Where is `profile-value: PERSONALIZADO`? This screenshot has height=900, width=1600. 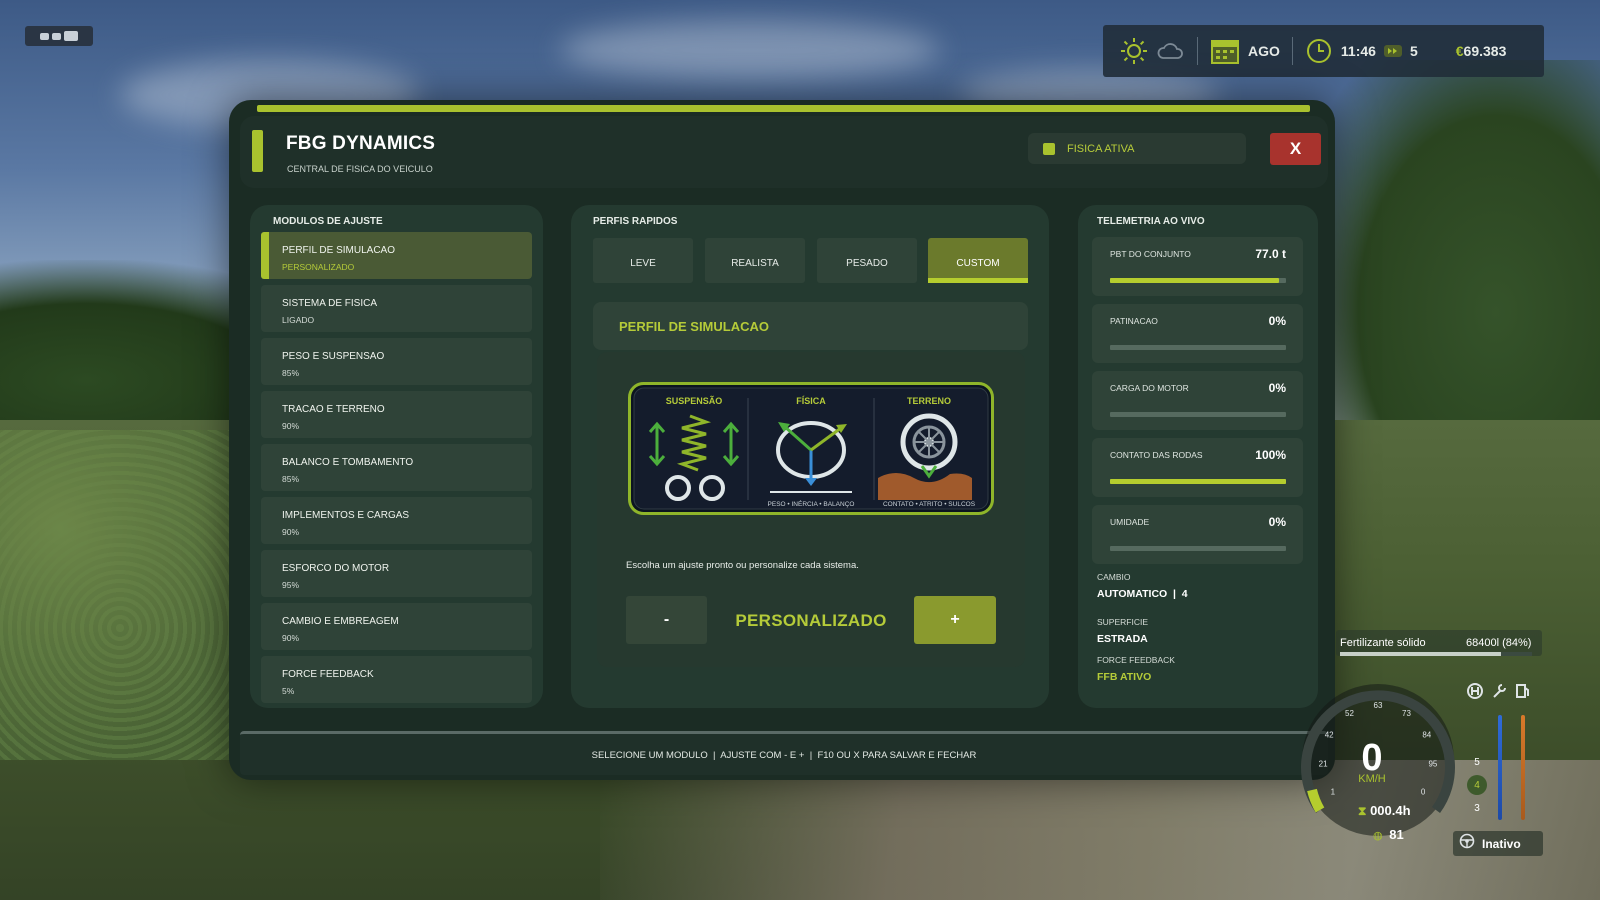 profile-value: PERSONALIZADO is located at coordinates (811, 620).